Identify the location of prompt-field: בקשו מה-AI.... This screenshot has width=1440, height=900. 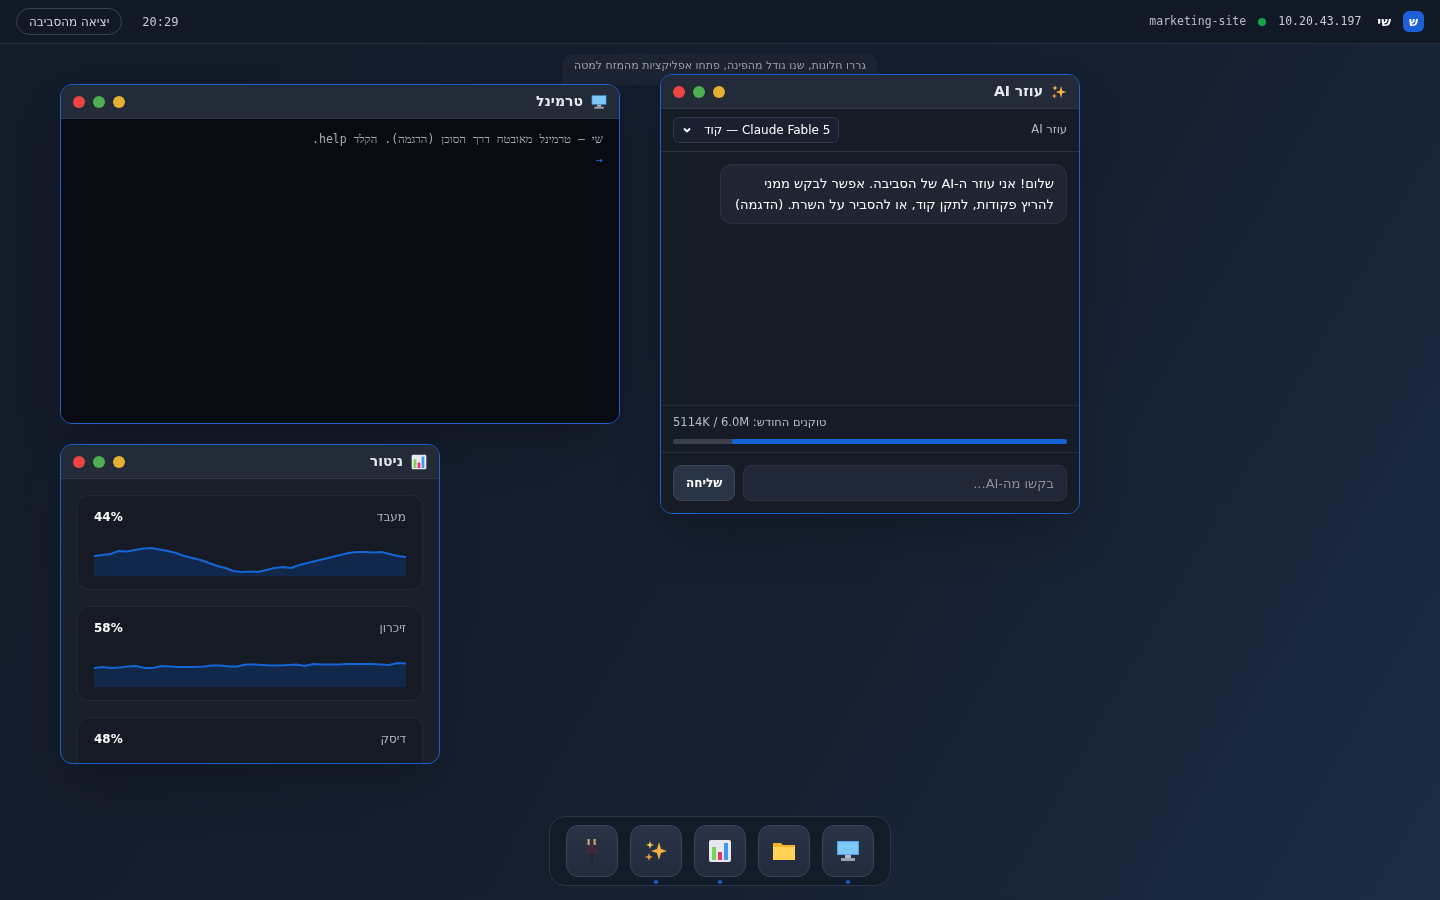
(905, 483).